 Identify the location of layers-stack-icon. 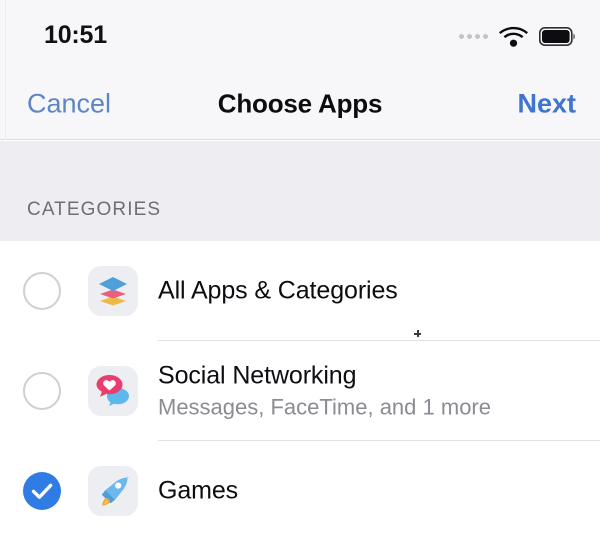
(113, 291).